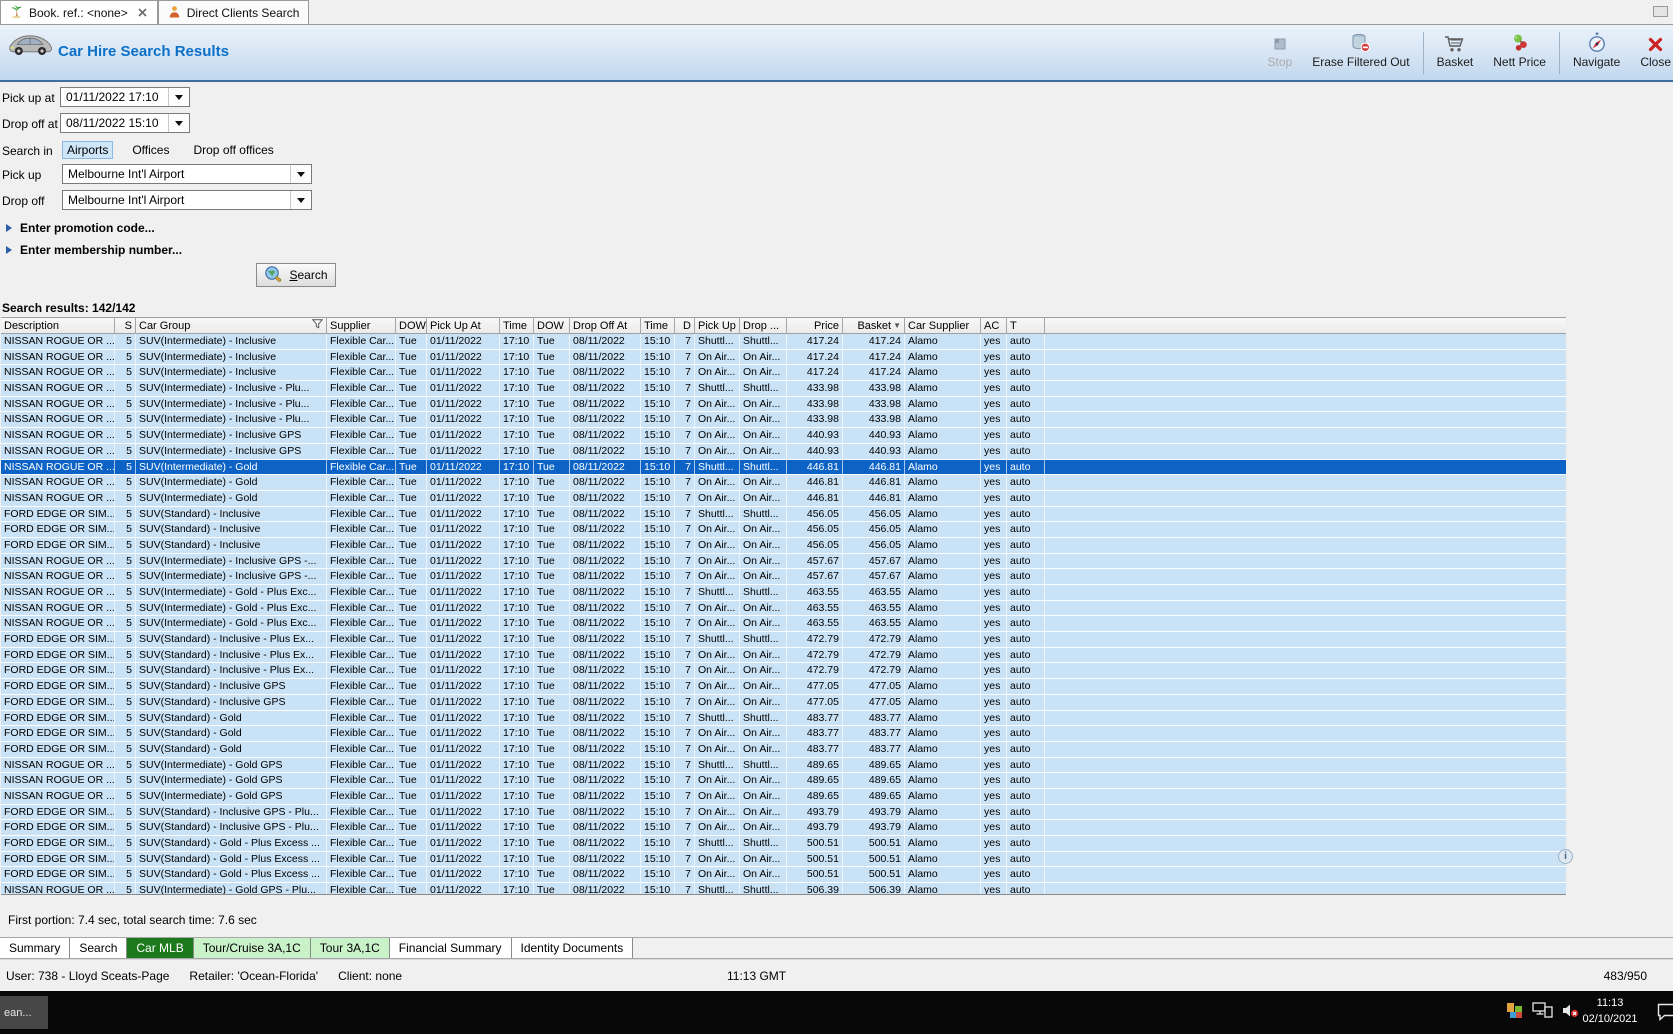 Image resolution: width=1673 pixels, height=1034 pixels. Describe the element at coordinates (1305, 718) in the screenshot. I see `grid-cell-filler` at that location.